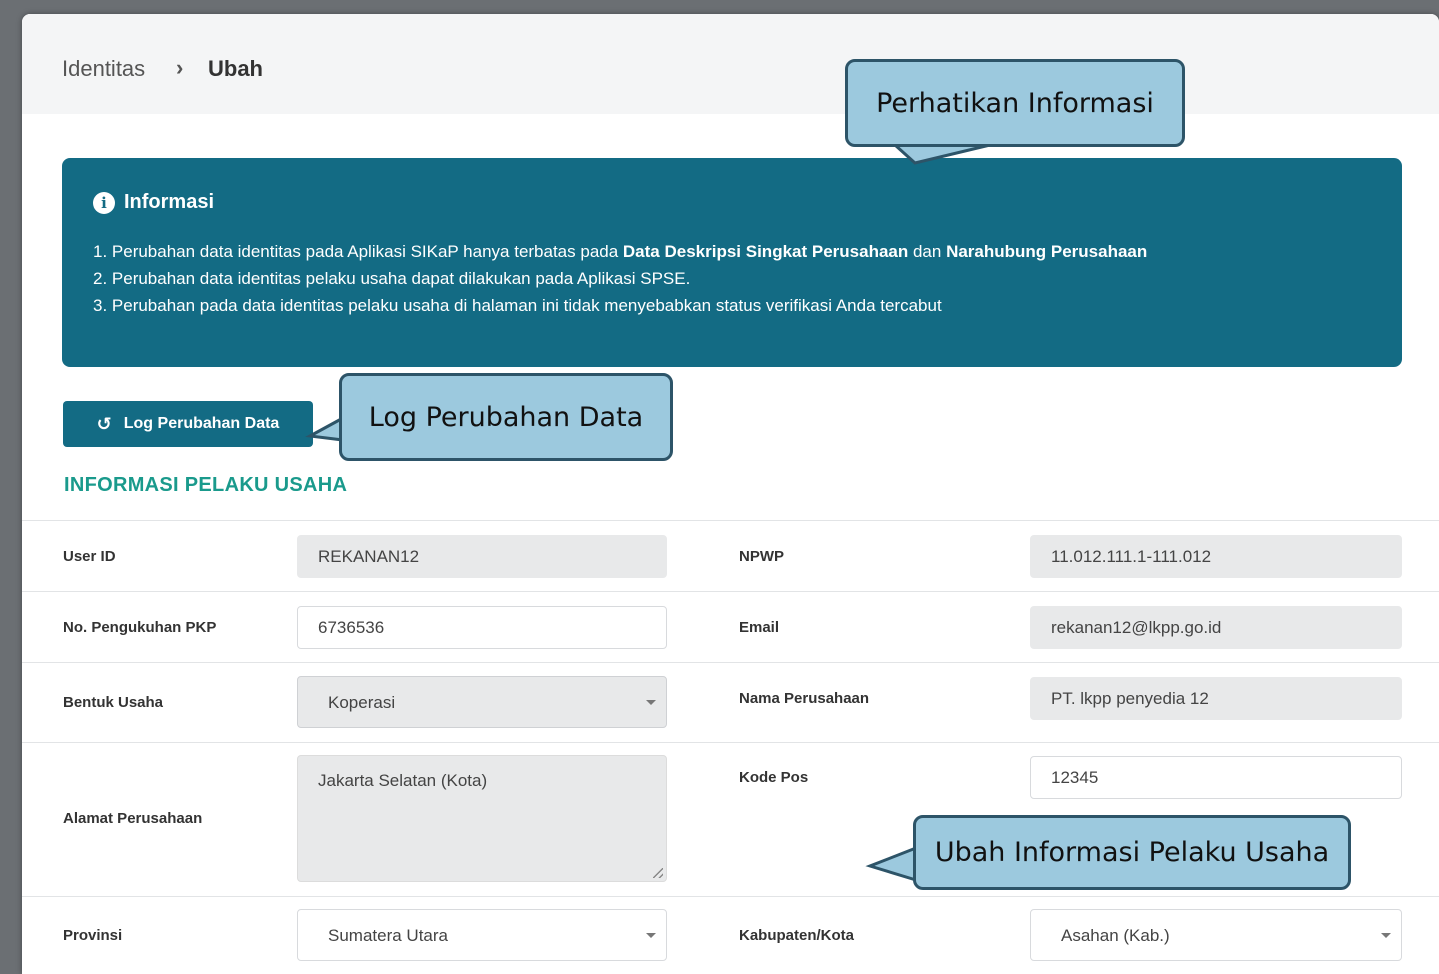 This screenshot has height=974, width=1439. What do you see at coordinates (506, 417) in the screenshot?
I see `callout-log-perubahan-data: Log Perubahan Data` at bounding box center [506, 417].